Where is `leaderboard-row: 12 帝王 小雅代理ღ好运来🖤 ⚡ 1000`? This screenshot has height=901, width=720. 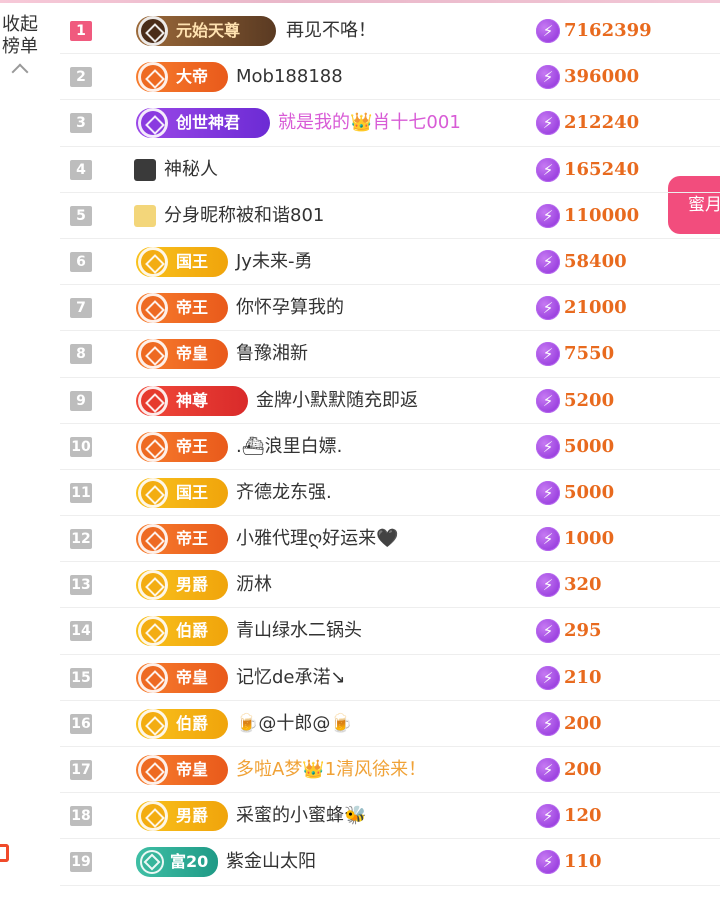
leaderboard-row: 12 帝王 小雅代理ღ好运来🖤 ⚡ 1000 is located at coordinates (390, 539).